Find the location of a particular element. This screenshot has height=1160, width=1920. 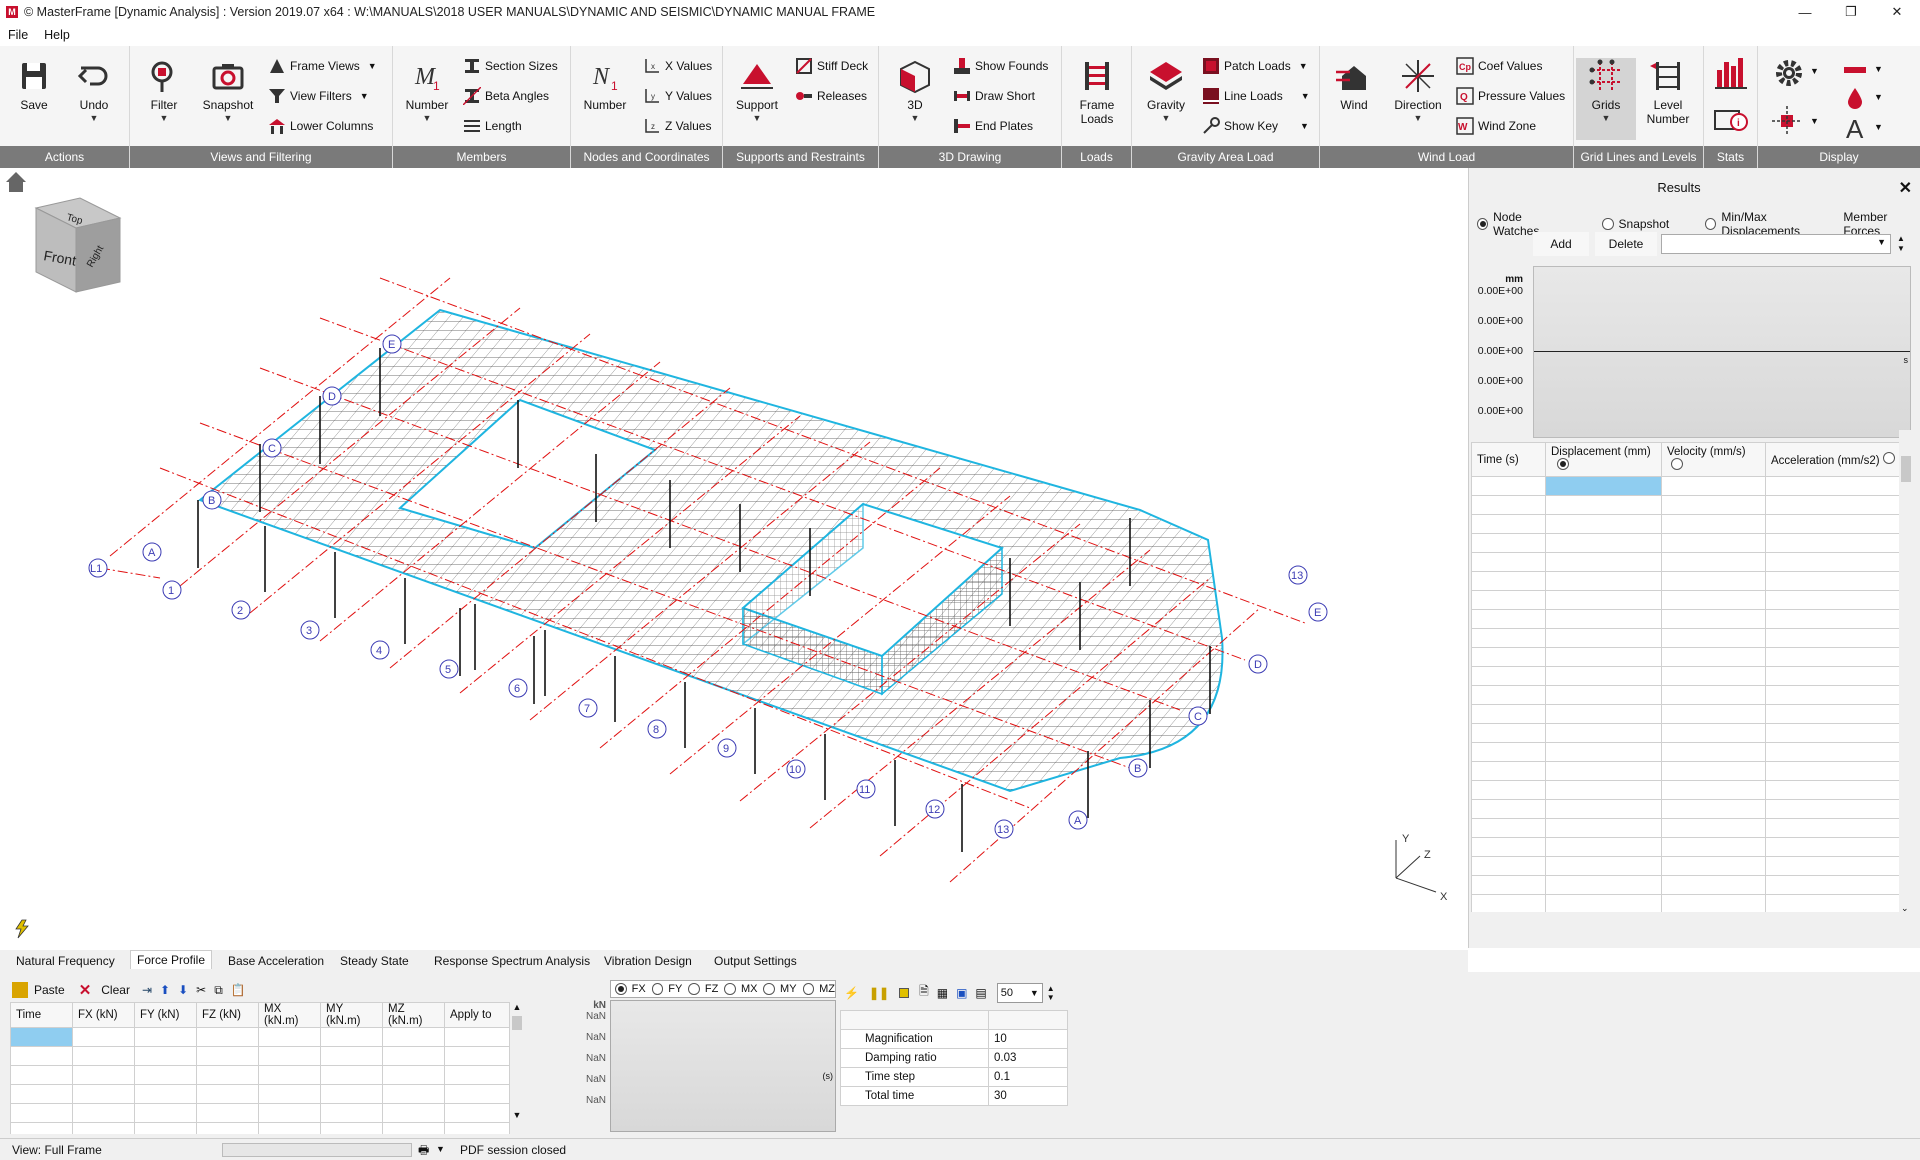

print-preview-icon: 🗎 is located at coordinates (924, 992).